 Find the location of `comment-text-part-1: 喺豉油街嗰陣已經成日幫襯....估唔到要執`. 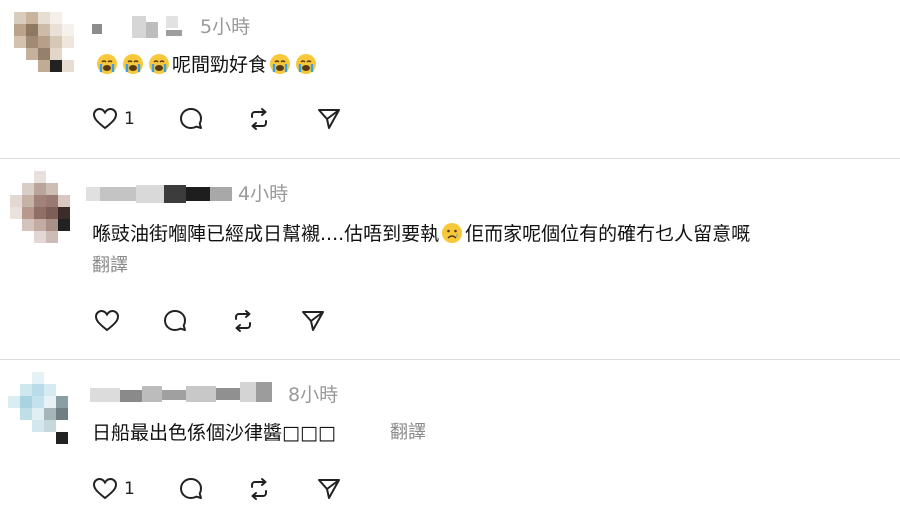

comment-text-part-1: 喺豉油街嗰陣已經成日幫襯....估唔到要執 is located at coordinates (266, 234).